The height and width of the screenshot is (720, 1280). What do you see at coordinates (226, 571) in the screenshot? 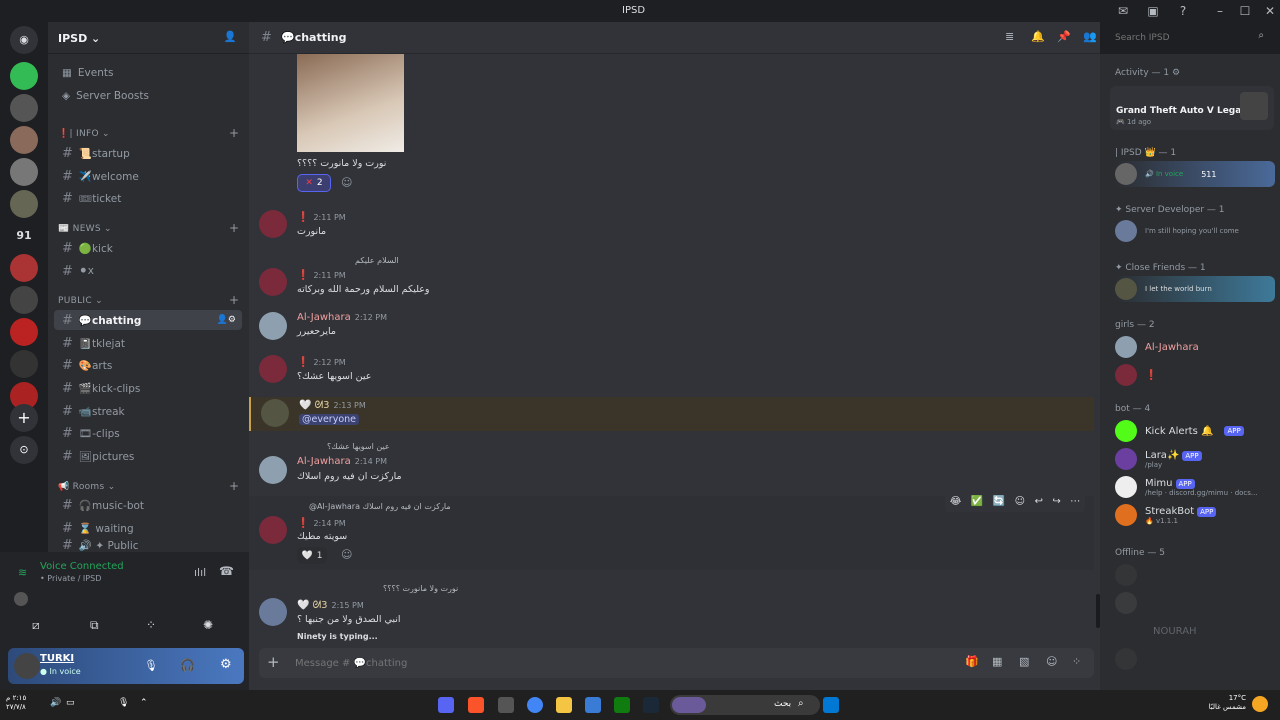
I see `disconnect-icon: ☎` at bounding box center [226, 571].